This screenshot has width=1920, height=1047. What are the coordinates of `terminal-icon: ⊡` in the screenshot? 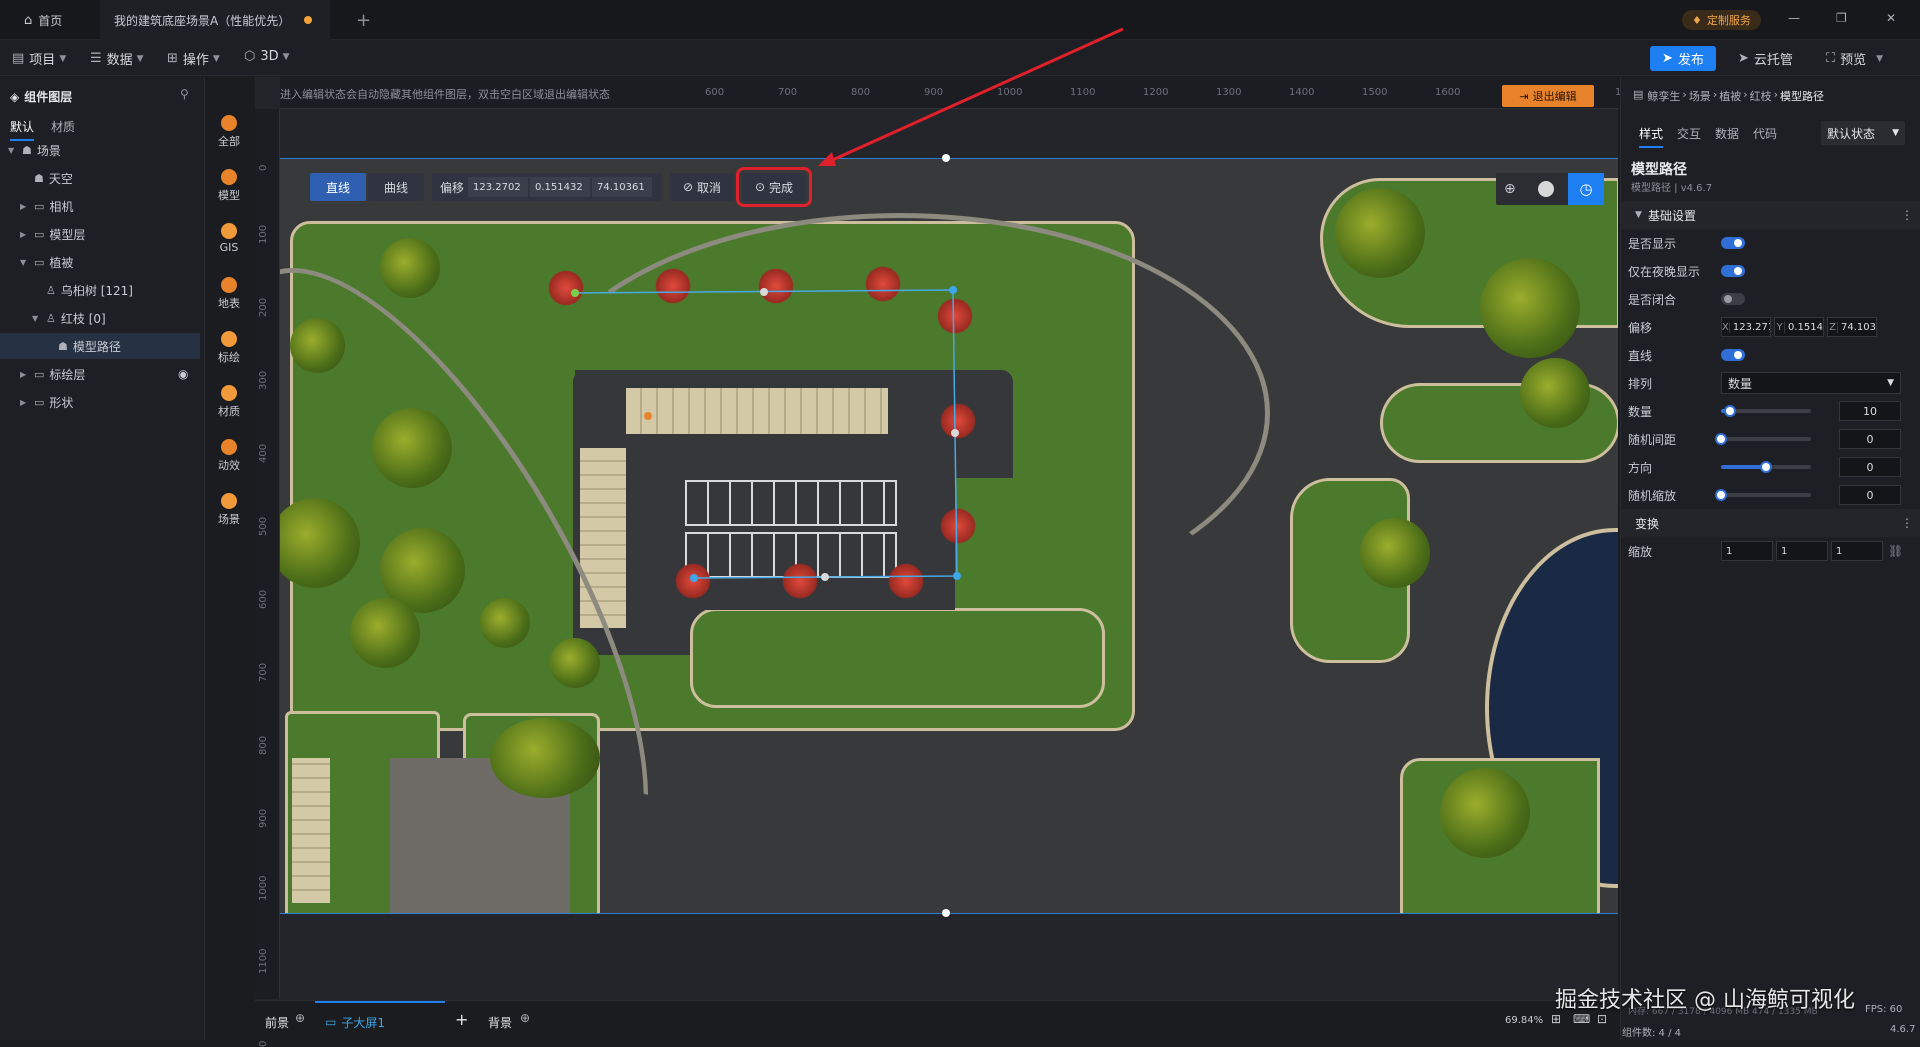 It's located at (1602, 1019).